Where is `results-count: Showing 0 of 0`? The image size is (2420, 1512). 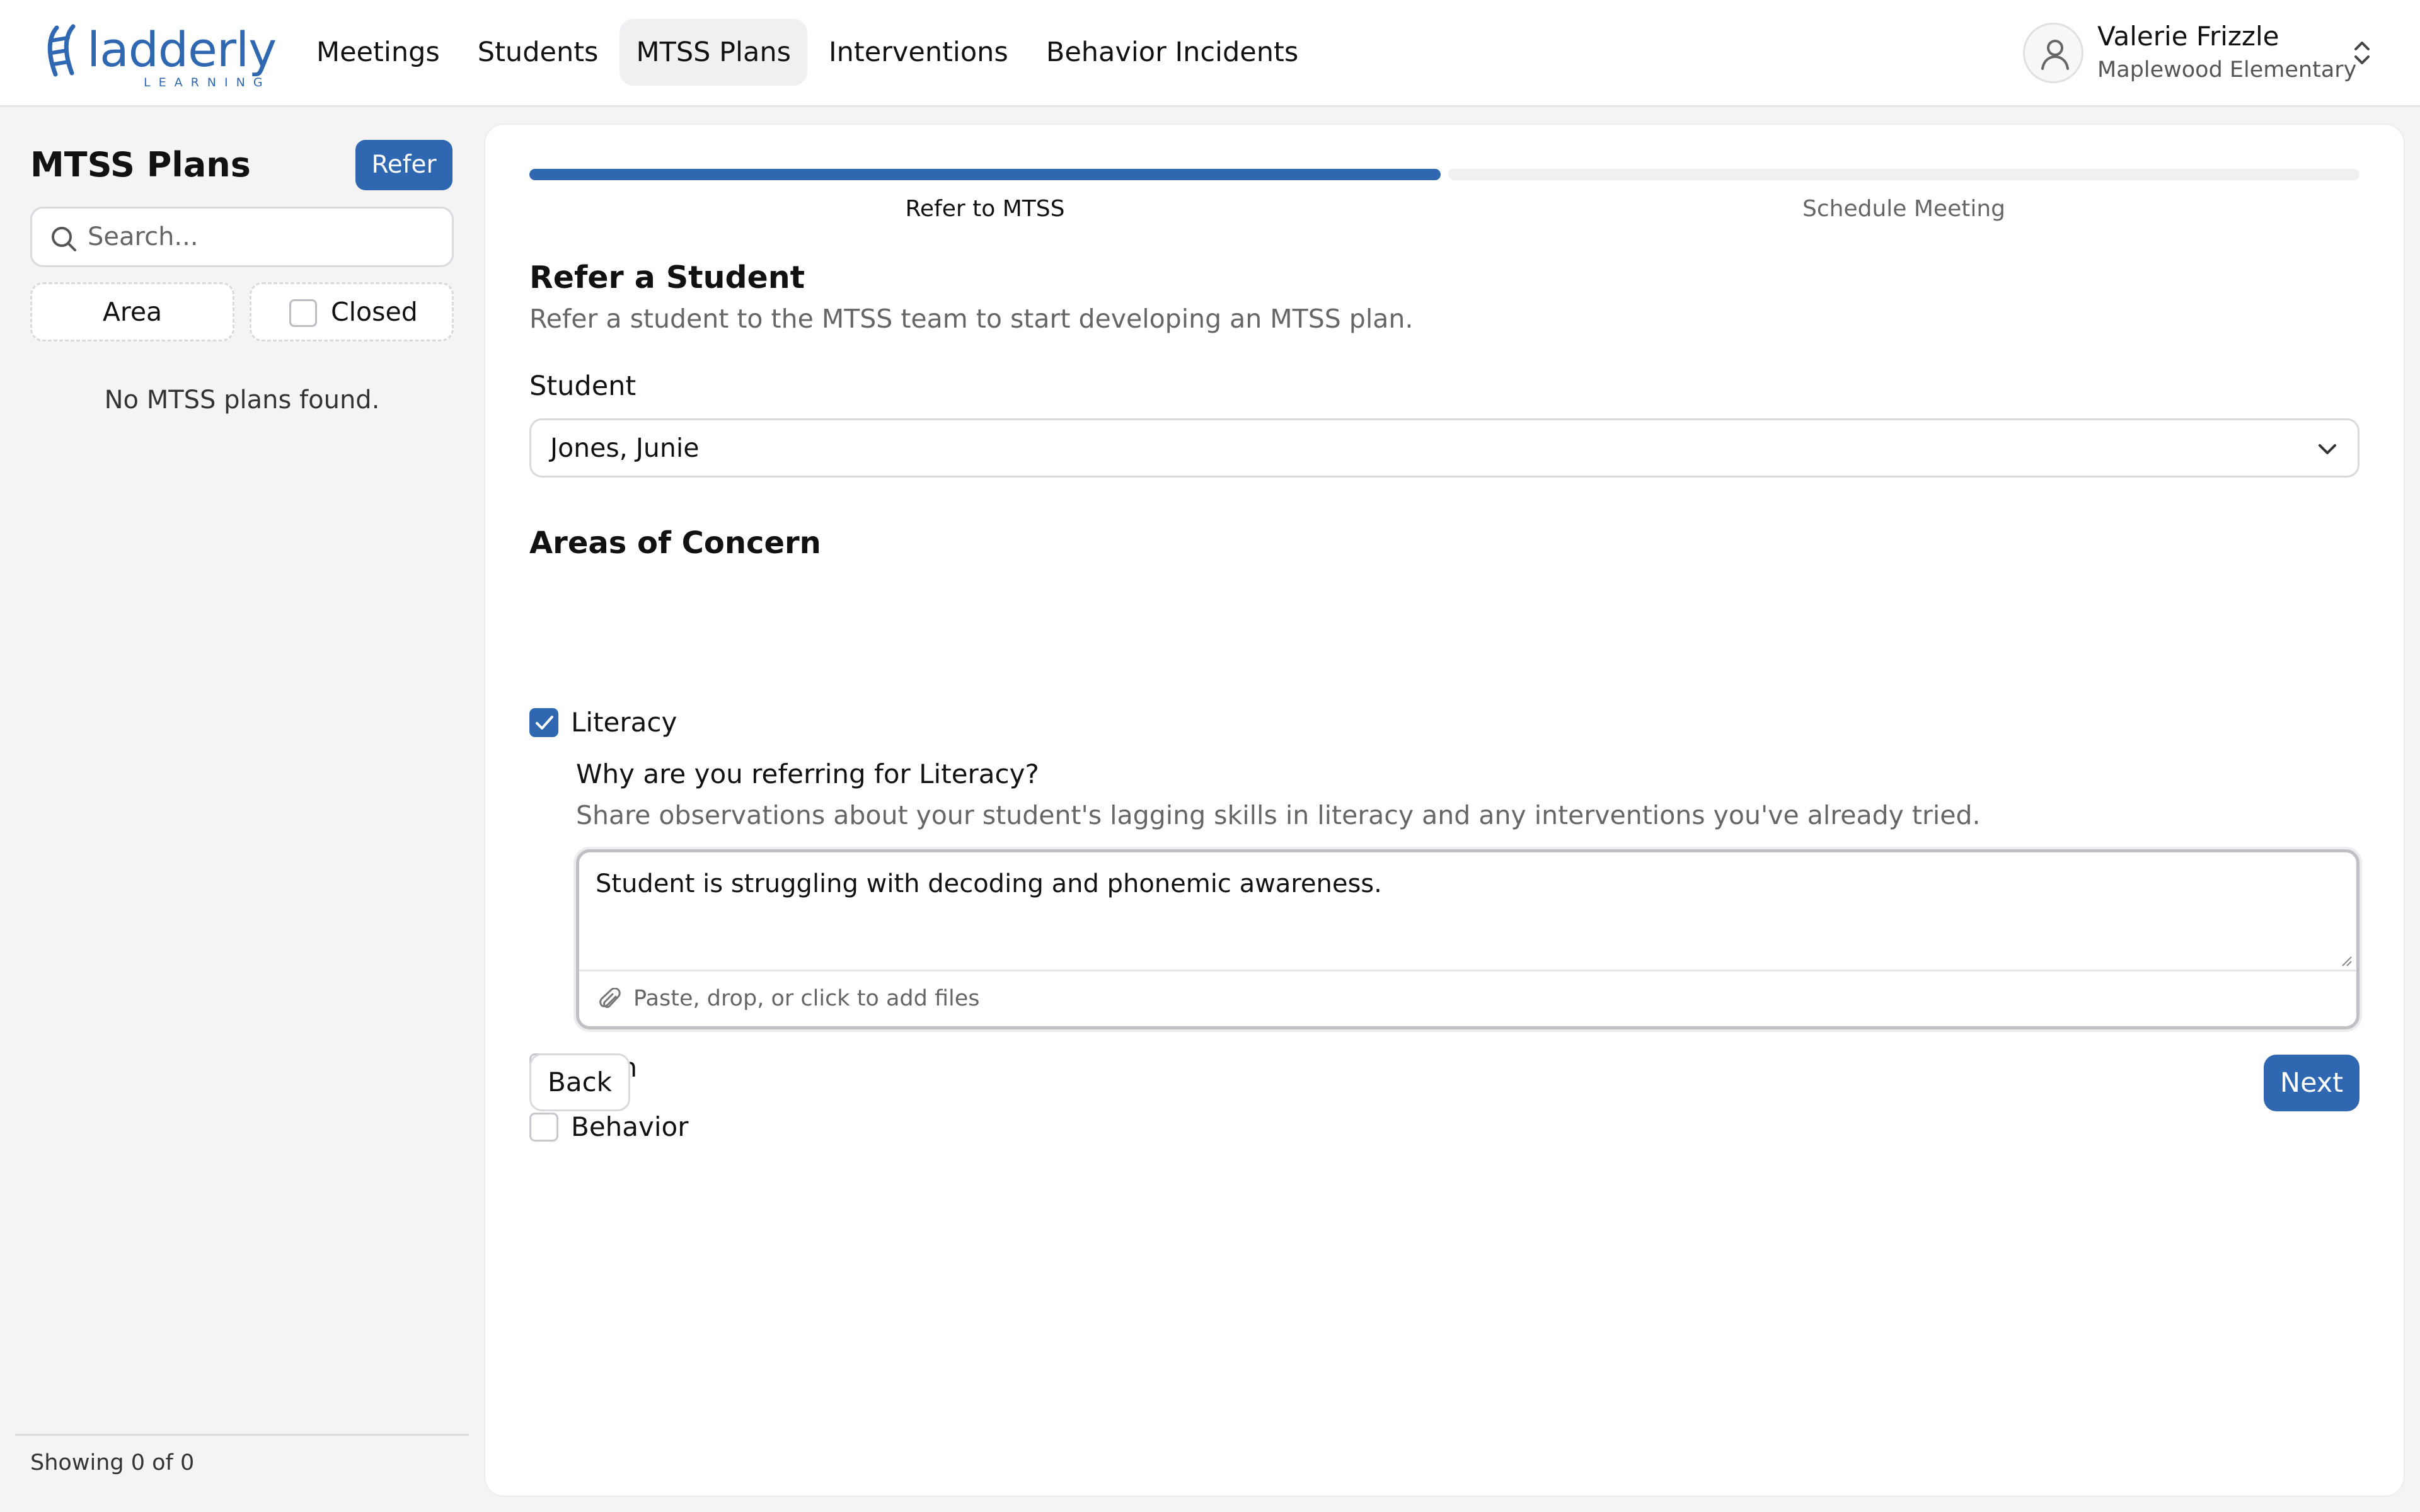
results-count: Showing 0 of 0 is located at coordinates (113, 1462).